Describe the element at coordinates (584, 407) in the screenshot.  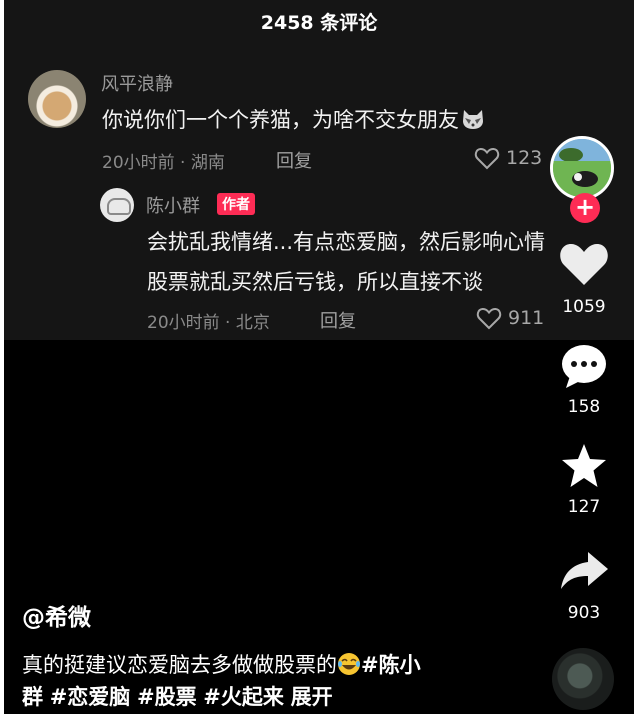
I see `comment-count: 158` at that location.